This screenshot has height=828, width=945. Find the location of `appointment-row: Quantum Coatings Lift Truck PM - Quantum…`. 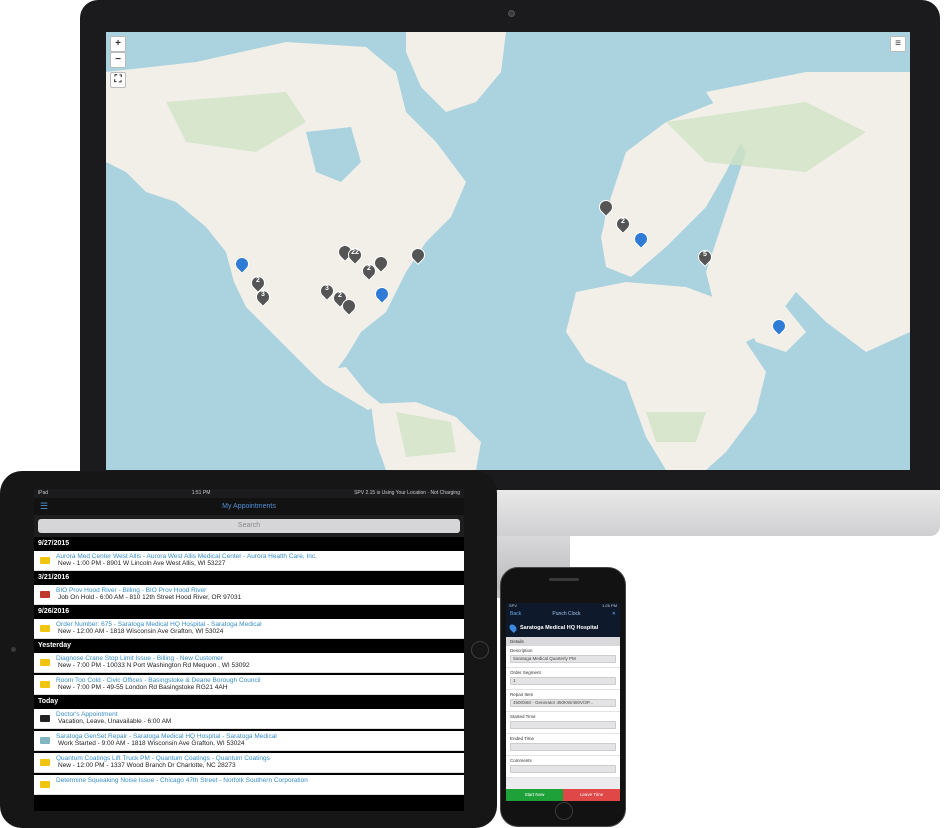

appointment-row: Quantum Coatings Lift Truck PM - Quantum… is located at coordinates (249, 763).